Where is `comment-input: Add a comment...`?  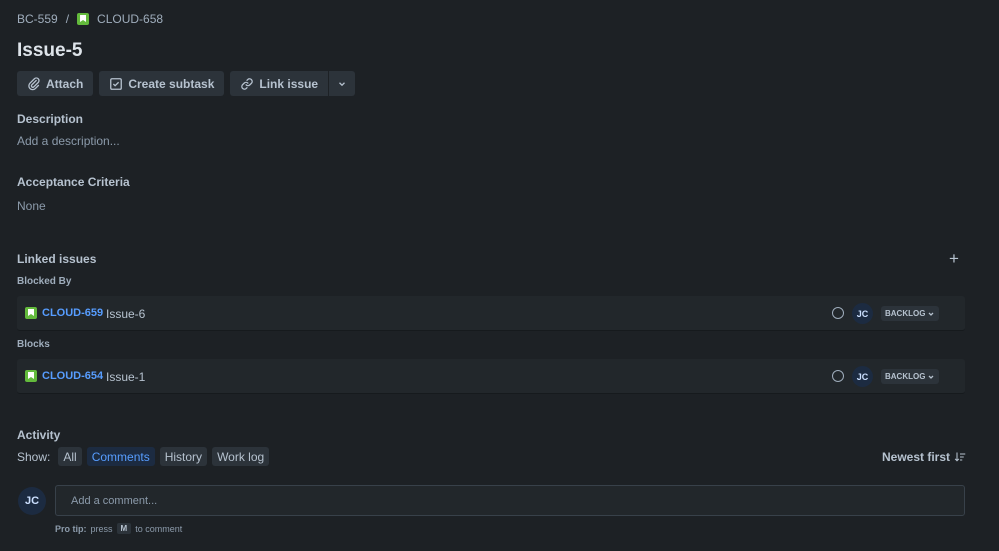 comment-input: Add a comment... is located at coordinates (510, 500).